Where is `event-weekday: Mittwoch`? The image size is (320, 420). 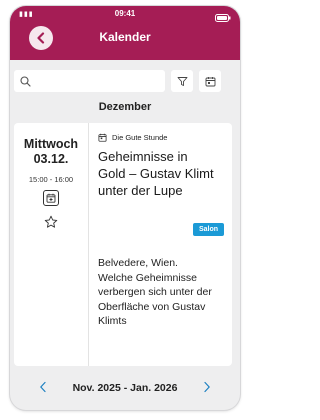
event-weekday: Mittwoch is located at coordinates (51, 144).